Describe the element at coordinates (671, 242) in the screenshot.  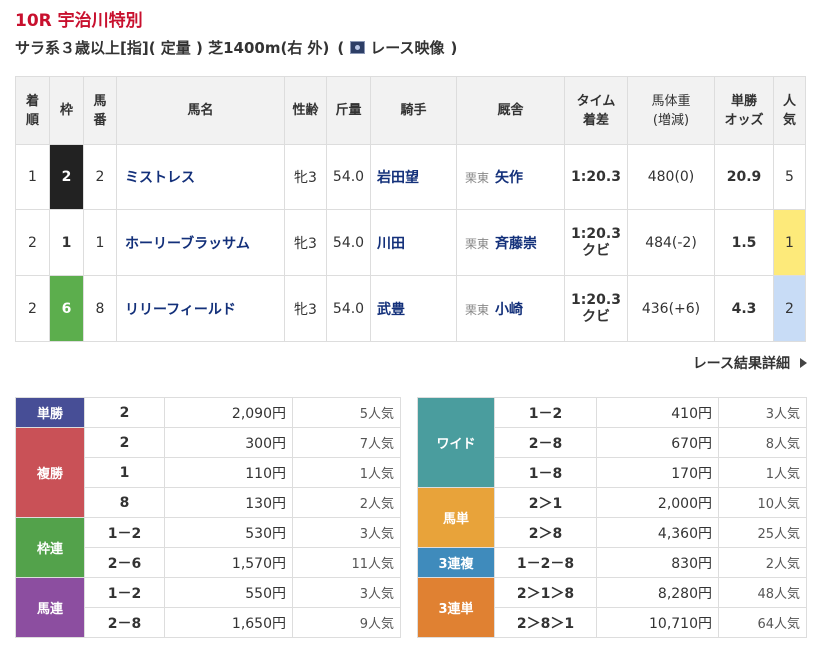
I see `body-weight: 484(-2)` at that location.